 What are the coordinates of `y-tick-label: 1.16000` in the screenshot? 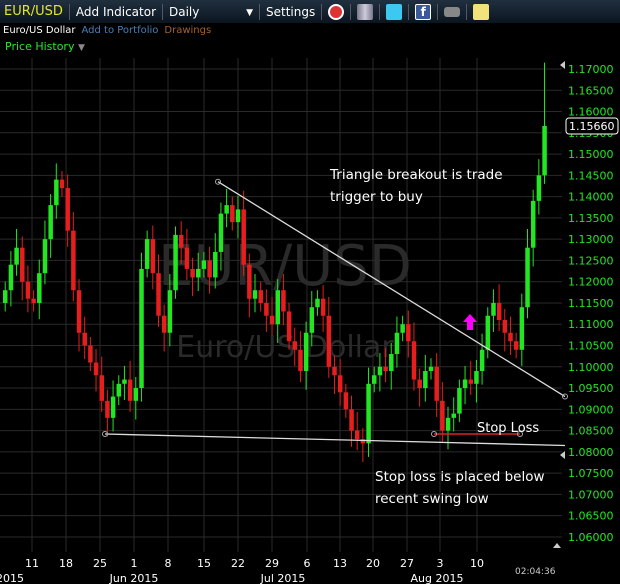 It's located at (591, 112).